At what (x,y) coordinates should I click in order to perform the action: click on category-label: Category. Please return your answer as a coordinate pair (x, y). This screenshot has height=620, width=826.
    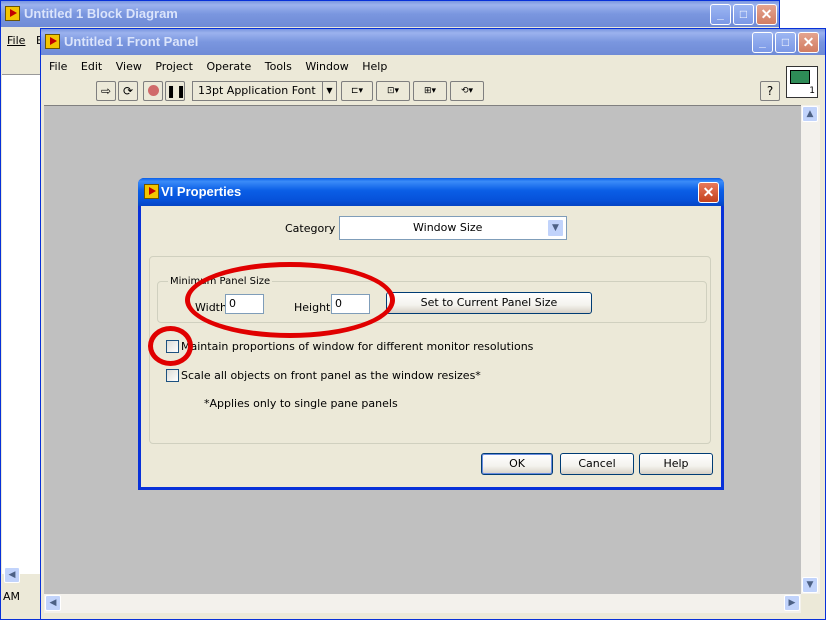
    Looking at the image, I should click on (310, 228).